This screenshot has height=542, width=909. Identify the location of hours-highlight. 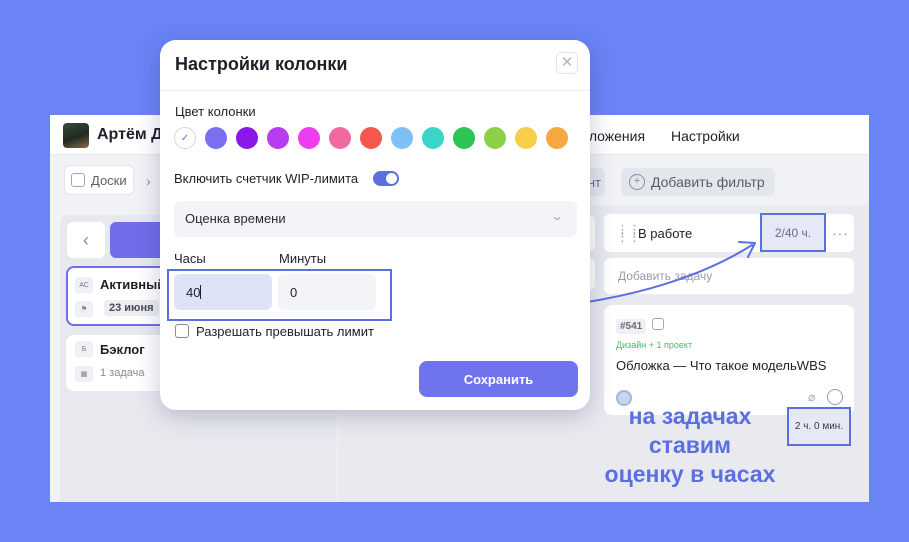
(279, 295).